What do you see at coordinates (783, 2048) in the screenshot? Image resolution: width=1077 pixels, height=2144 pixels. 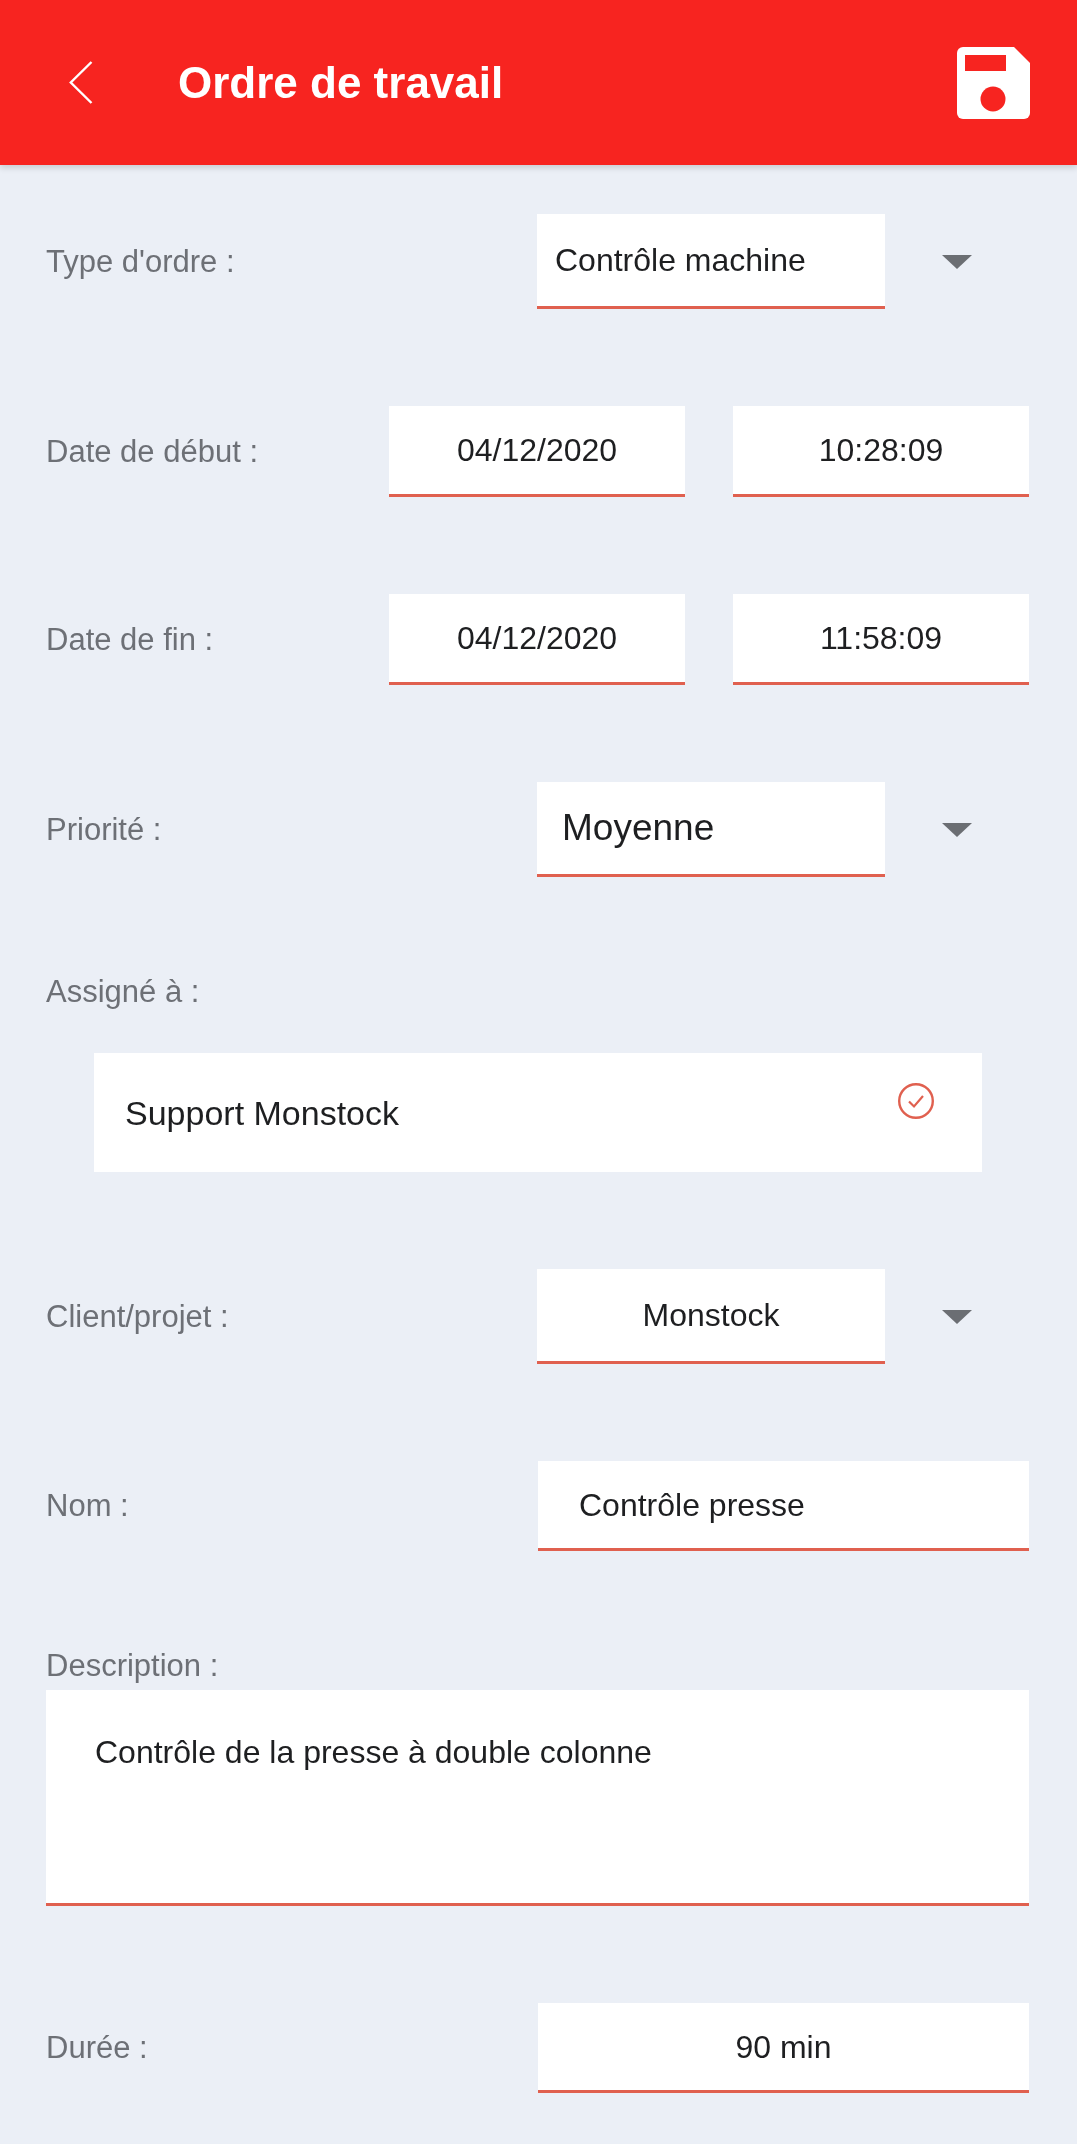 I see `text-field: 90 min` at bounding box center [783, 2048].